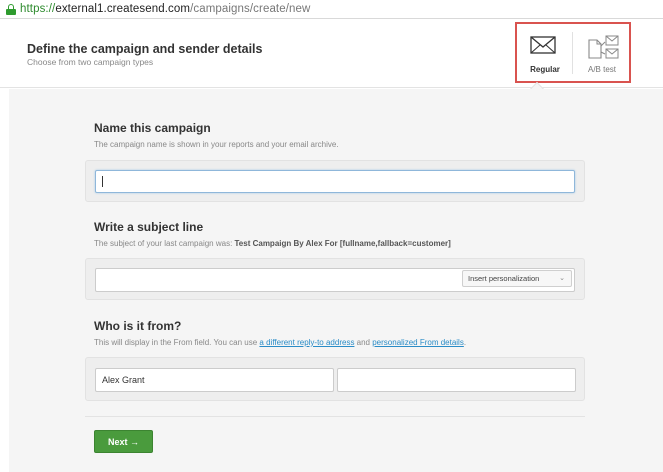 This screenshot has width=663, height=472. I want to click on subject-section-description: The subject of your last campaign was, so click(272, 243).